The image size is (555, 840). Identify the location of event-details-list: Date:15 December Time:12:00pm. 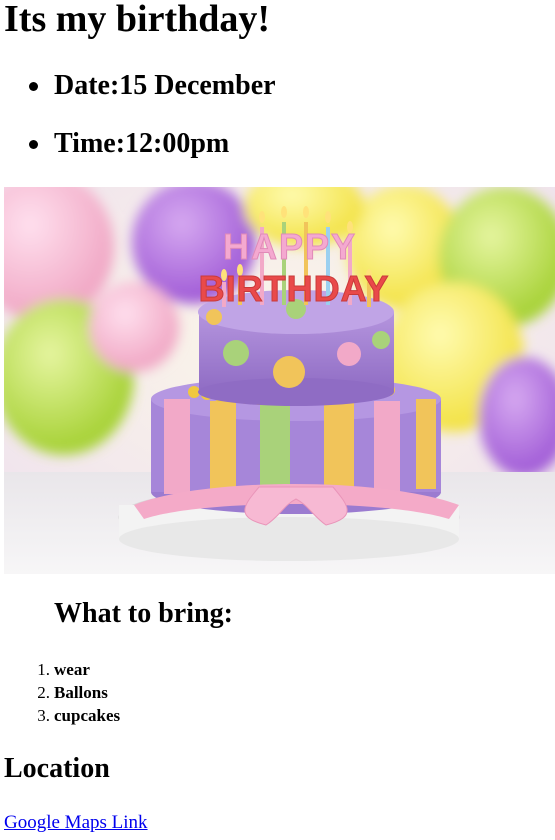
(138, 124).